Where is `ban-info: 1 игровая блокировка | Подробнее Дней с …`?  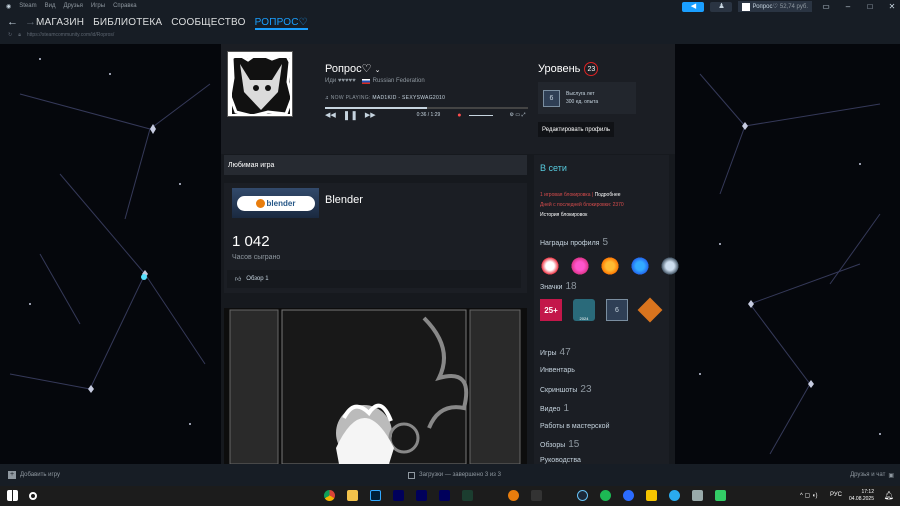
ban-info: 1 игровая блокировка | Подробнее Дней с … is located at coordinates (582, 205).